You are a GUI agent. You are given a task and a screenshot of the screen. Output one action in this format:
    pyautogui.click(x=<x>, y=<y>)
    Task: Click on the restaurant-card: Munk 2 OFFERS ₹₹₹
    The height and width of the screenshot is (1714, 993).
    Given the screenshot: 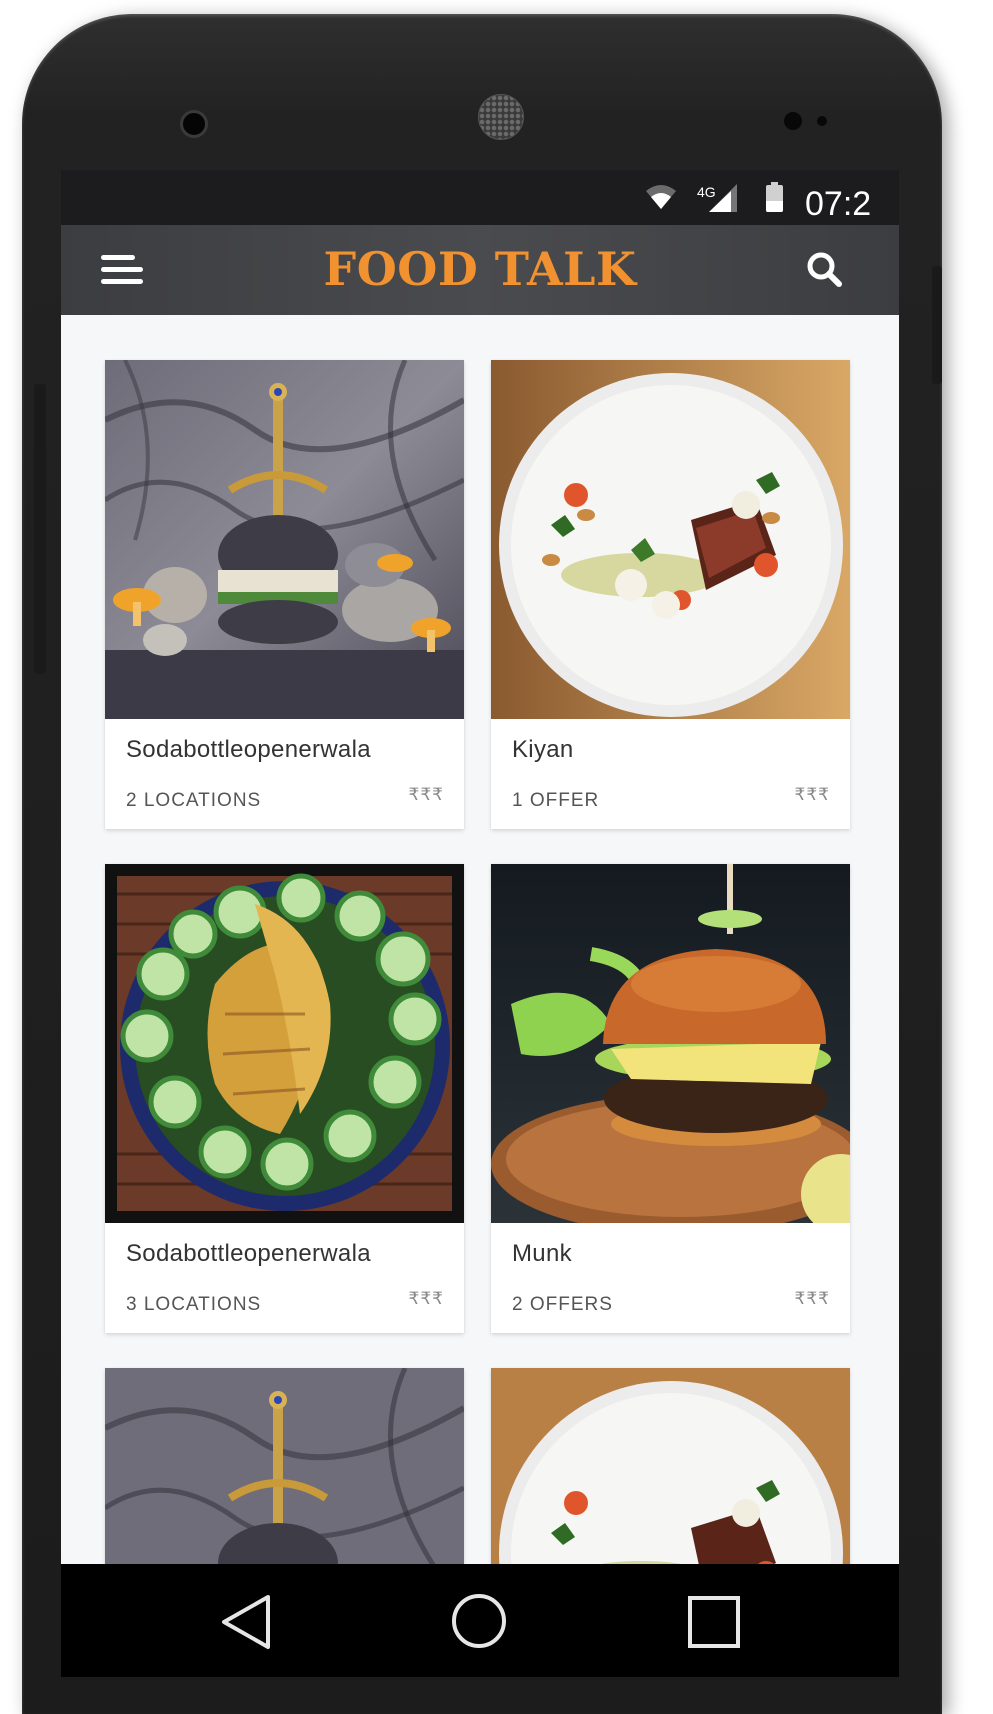 What is the action you would take?
    pyautogui.click(x=670, y=1098)
    